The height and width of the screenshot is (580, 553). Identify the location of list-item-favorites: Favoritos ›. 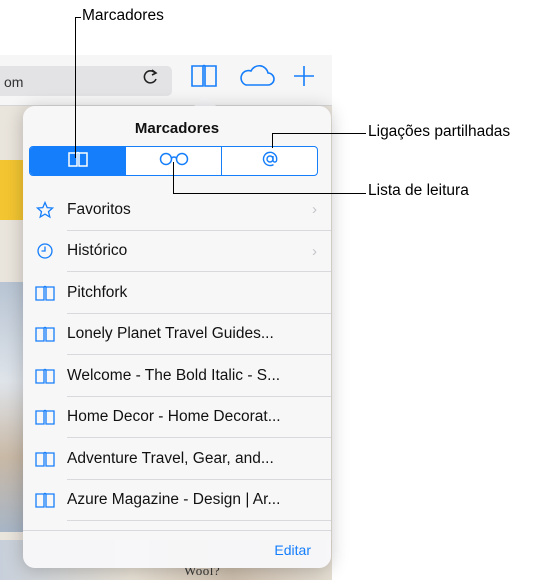
(177, 210).